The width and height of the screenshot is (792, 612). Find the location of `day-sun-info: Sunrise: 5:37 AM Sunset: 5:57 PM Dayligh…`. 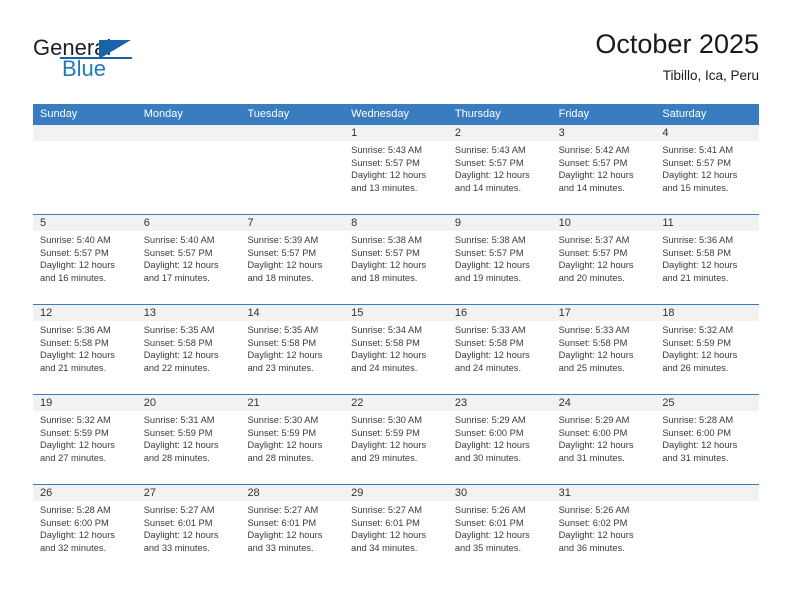

day-sun-info: Sunrise: 5:37 AM Sunset: 5:57 PM Dayligh… is located at coordinates (596, 259).